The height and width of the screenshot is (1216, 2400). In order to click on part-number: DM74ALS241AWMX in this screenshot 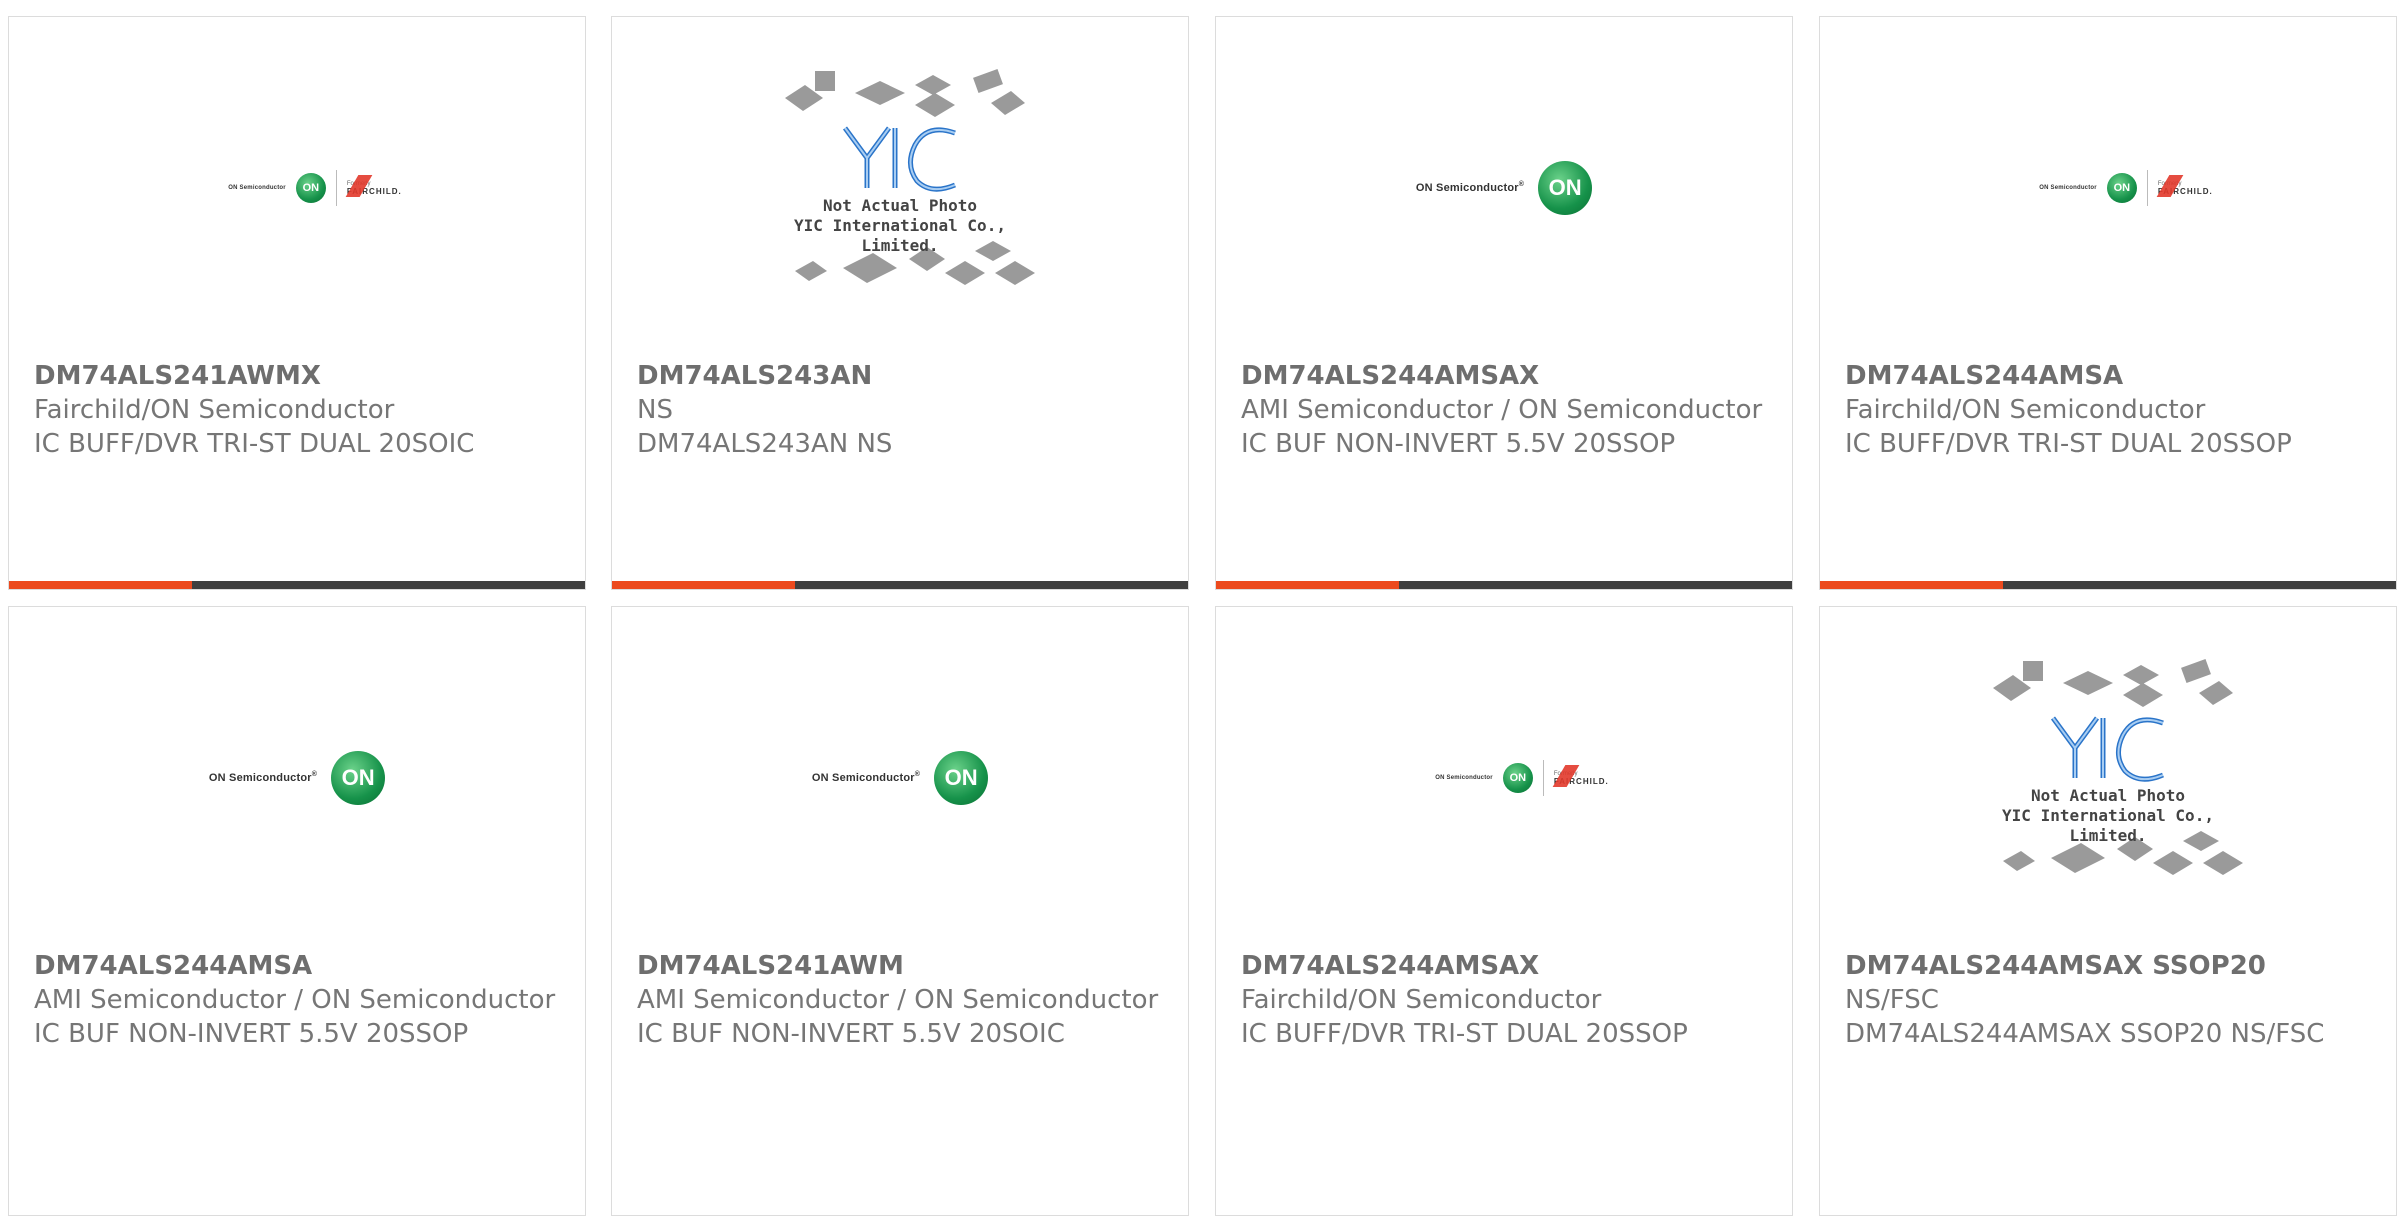, I will do `click(302, 376)`.